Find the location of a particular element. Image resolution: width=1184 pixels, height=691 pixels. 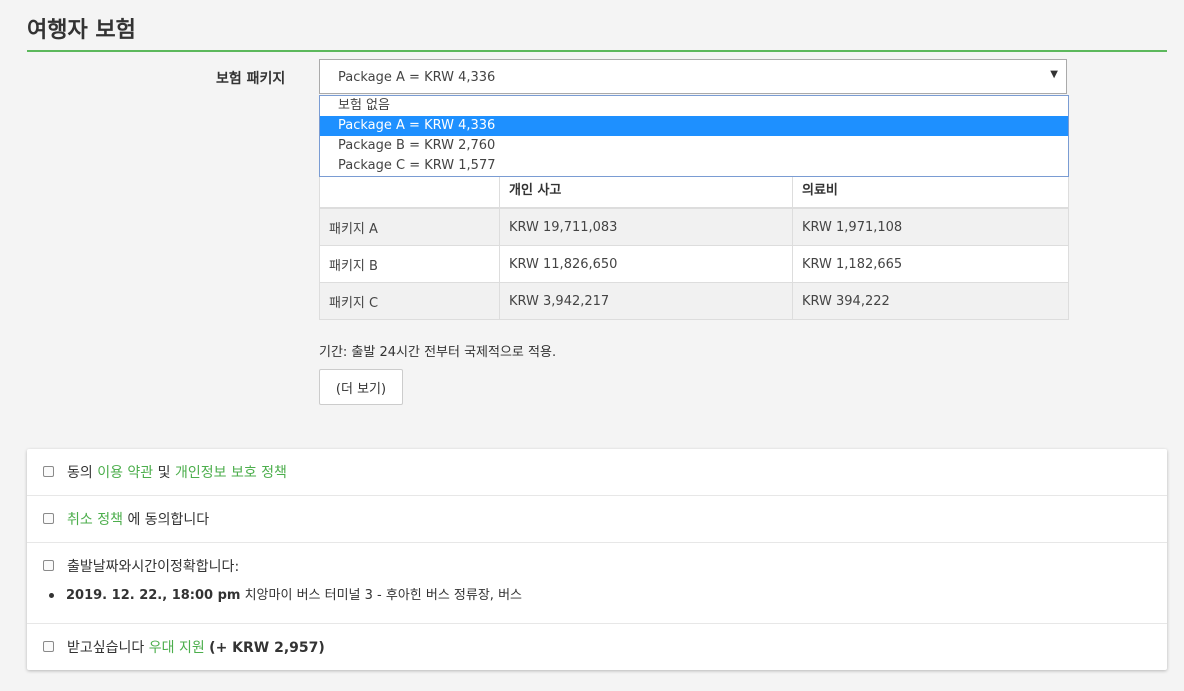

support-prefix: 받고싶습니다 is located at coordinates (106, 648).